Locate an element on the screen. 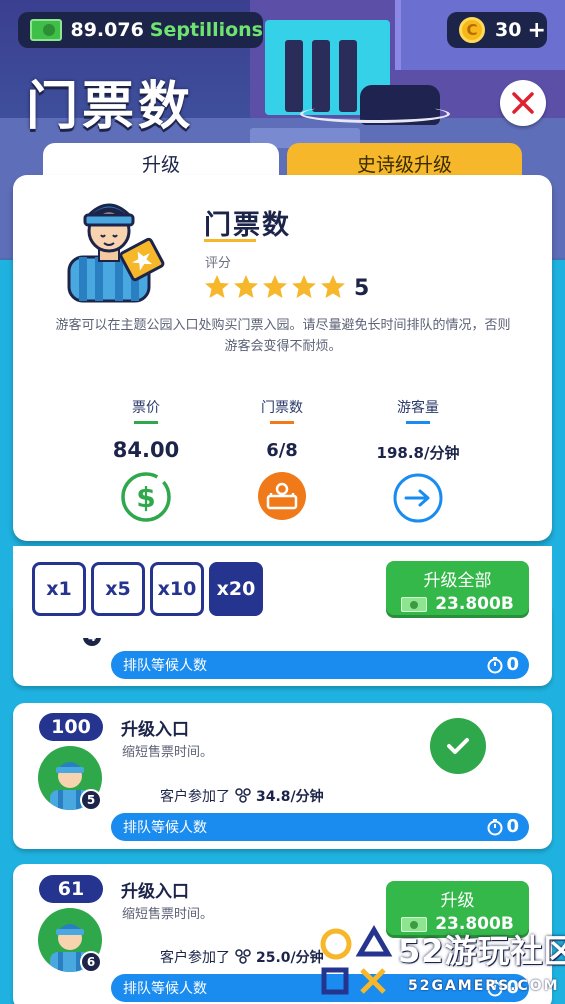 This screenshot has height=1004, width=565. multiplier-x5-button: x5 is located at coordinates (118, 589).